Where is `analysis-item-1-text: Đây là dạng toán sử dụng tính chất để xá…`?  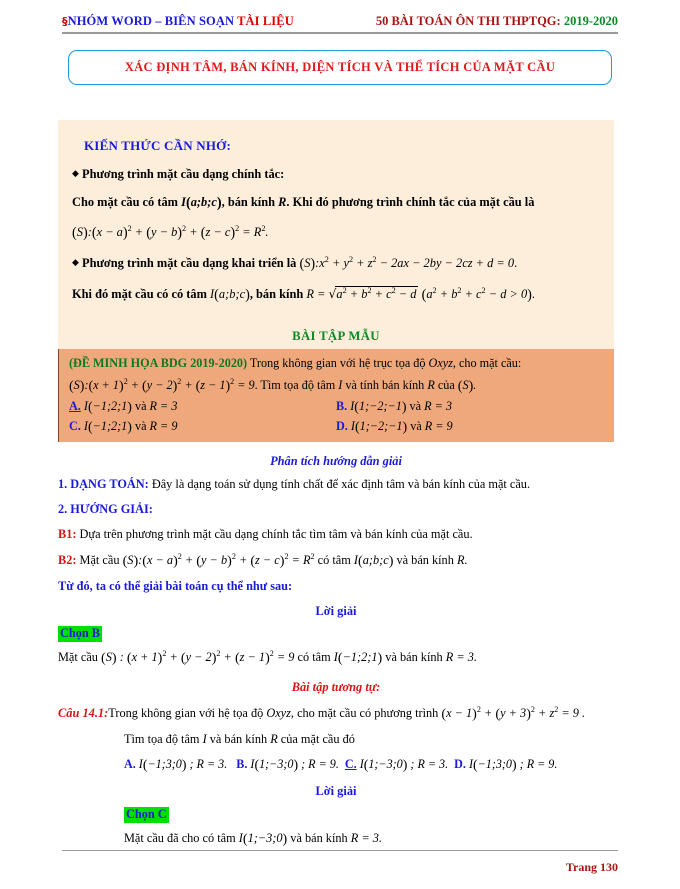
analysis-item-1-text: Đây là dạng toán sử dụng tính chất để xá… is located at coordinates (341, 484).